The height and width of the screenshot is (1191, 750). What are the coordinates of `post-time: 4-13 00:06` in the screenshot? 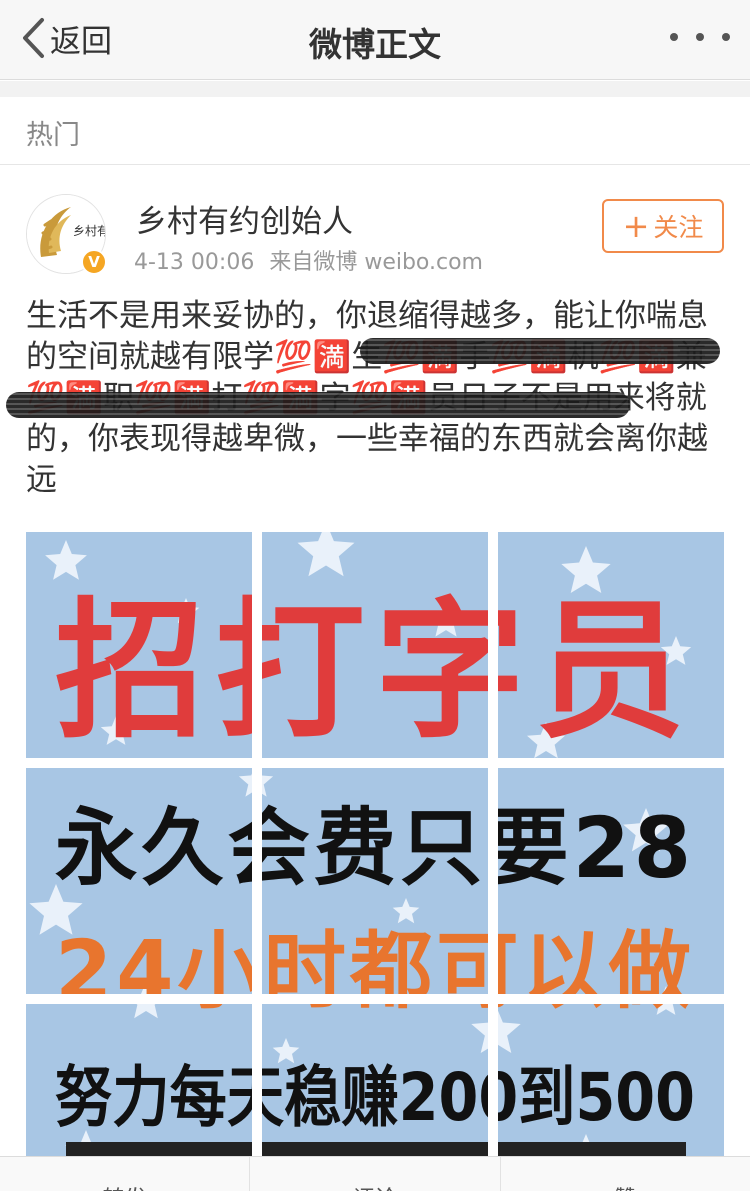 It's located at (194, 262).